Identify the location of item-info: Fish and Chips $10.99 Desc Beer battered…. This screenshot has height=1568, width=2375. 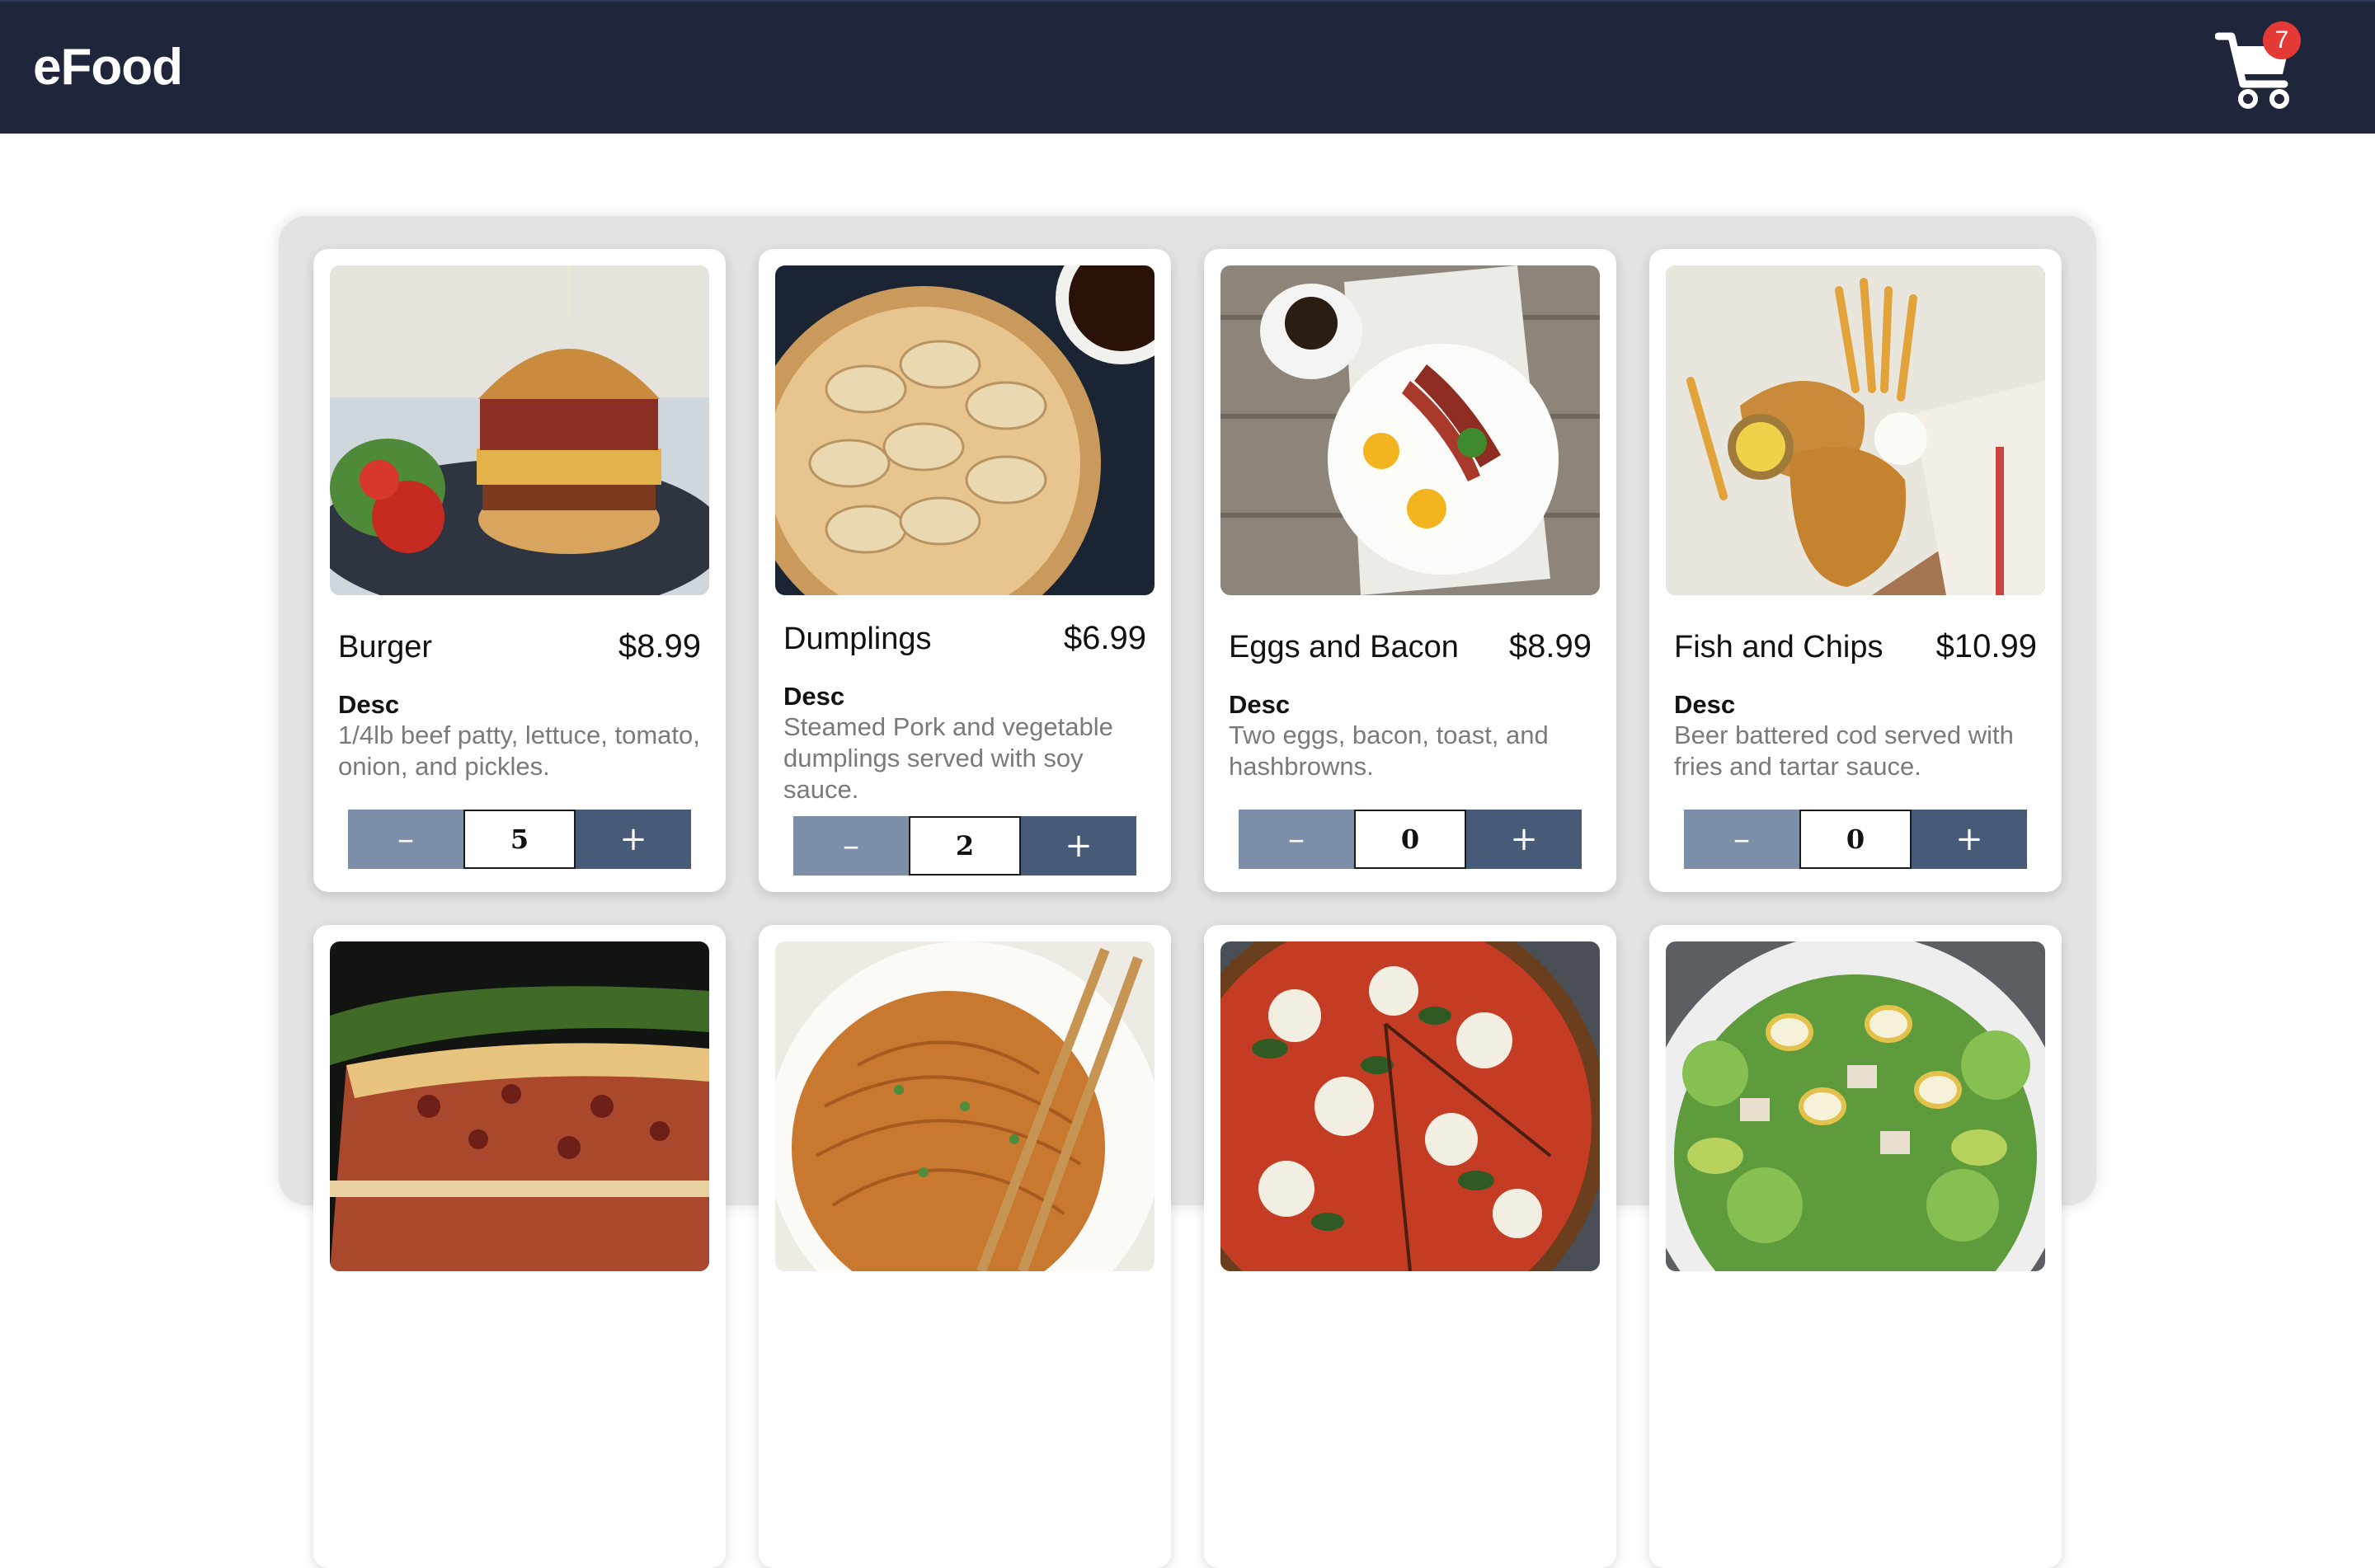
(1855, 705).